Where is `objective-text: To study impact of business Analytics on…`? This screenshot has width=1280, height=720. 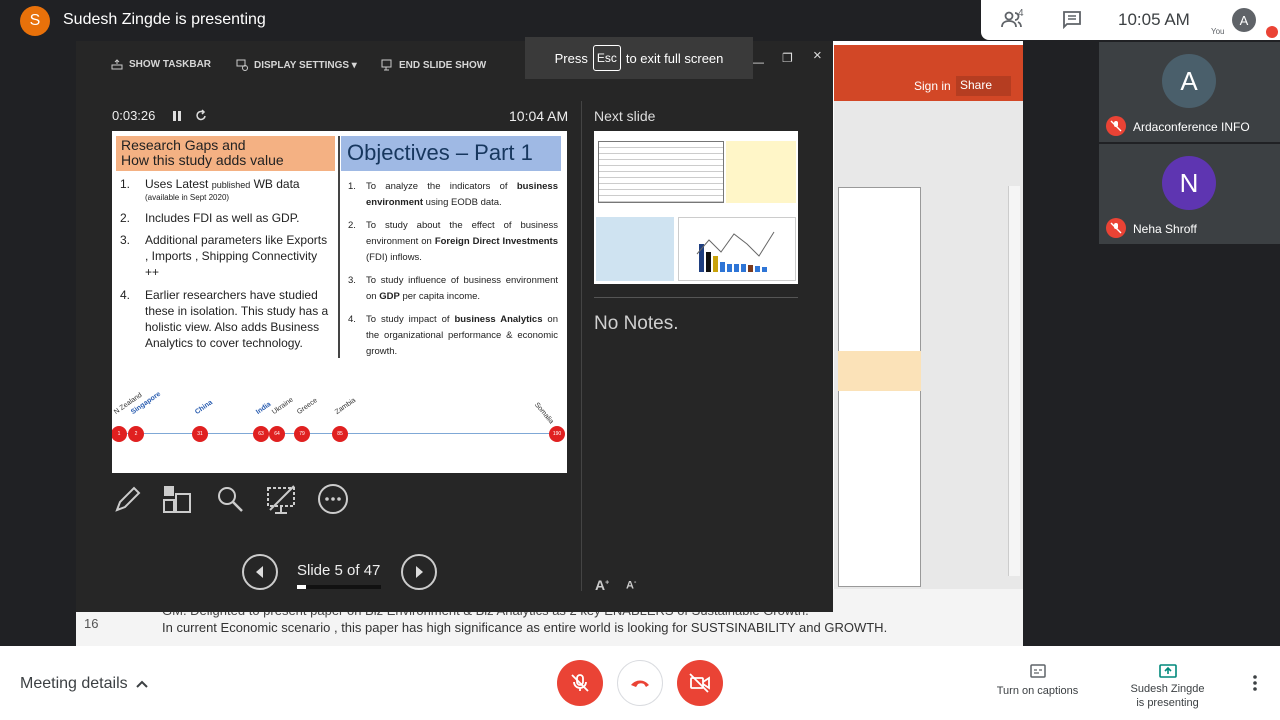
objective-text: To study impact of business Analytics on… is located at coordinates (462, 335).